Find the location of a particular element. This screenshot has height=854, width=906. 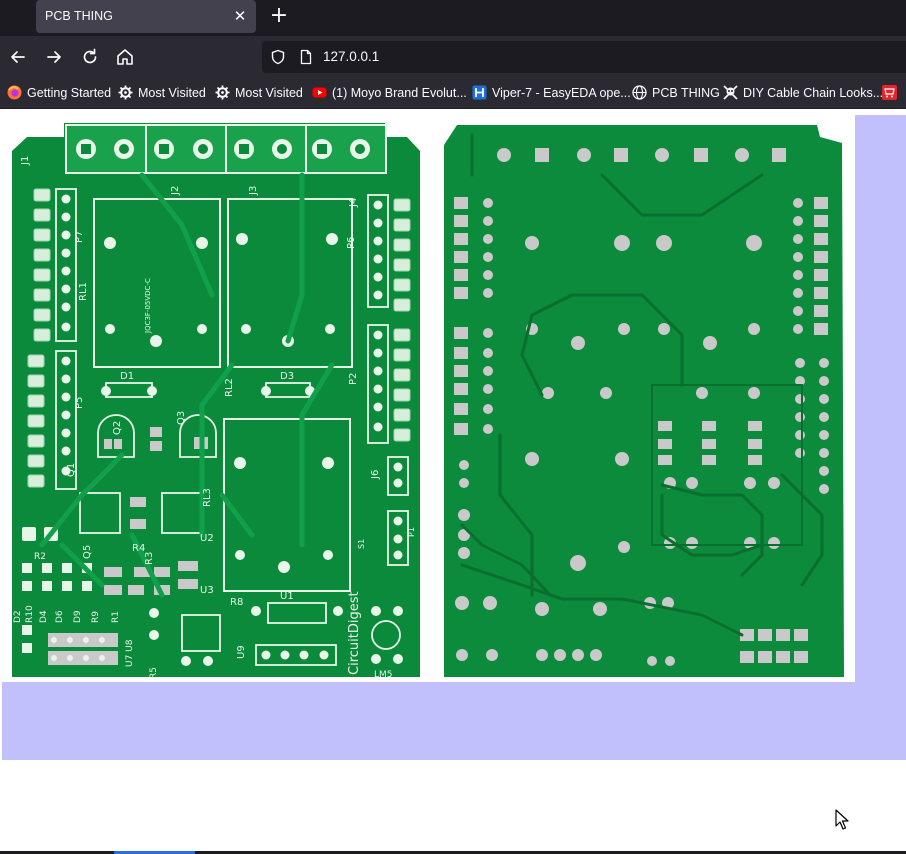

mouse-cursor-icon is located at coordinates (842, 819).